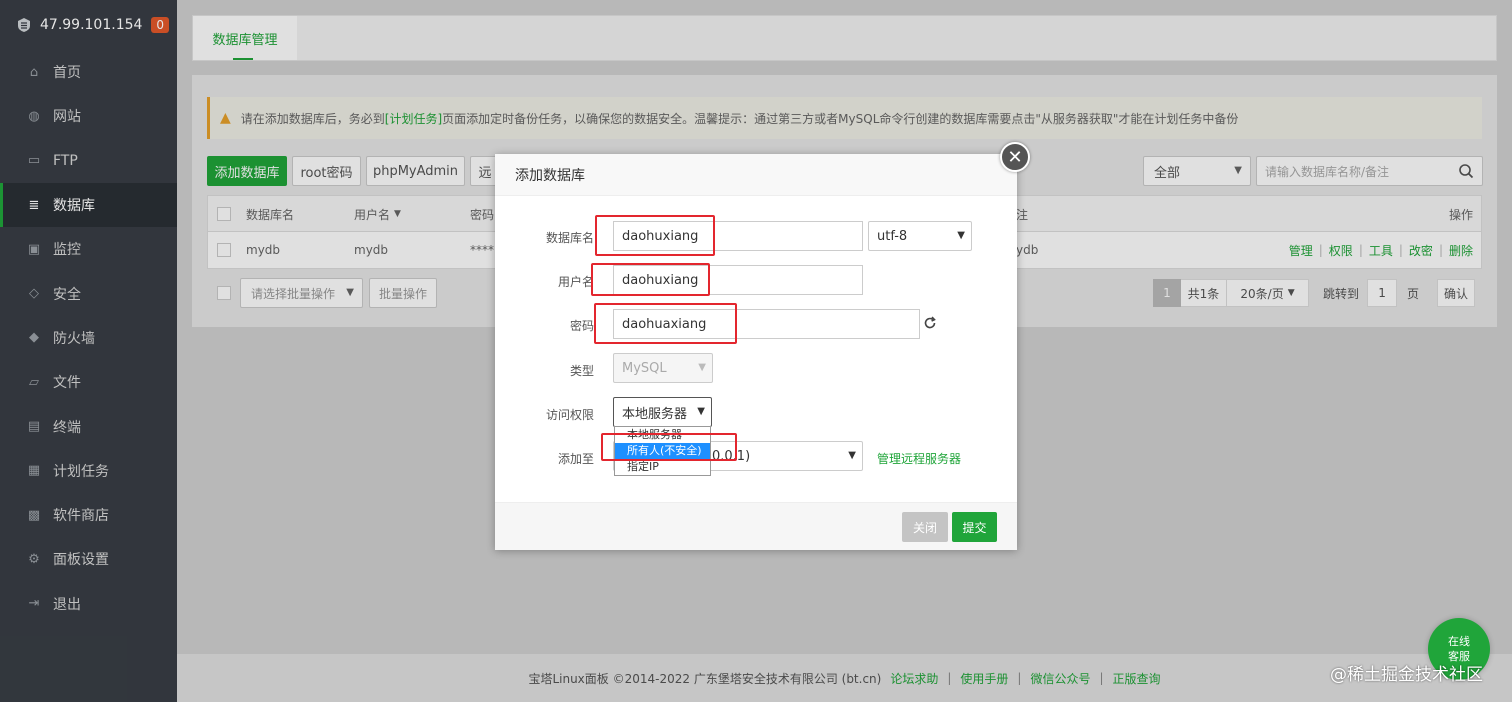 This screenshot has height=702, width=1512. What do you see at coordinates (1406, 675) in the screenshot?
I see `watermark: @稀土掘金技术社区` at bounding box center [1406, 675].